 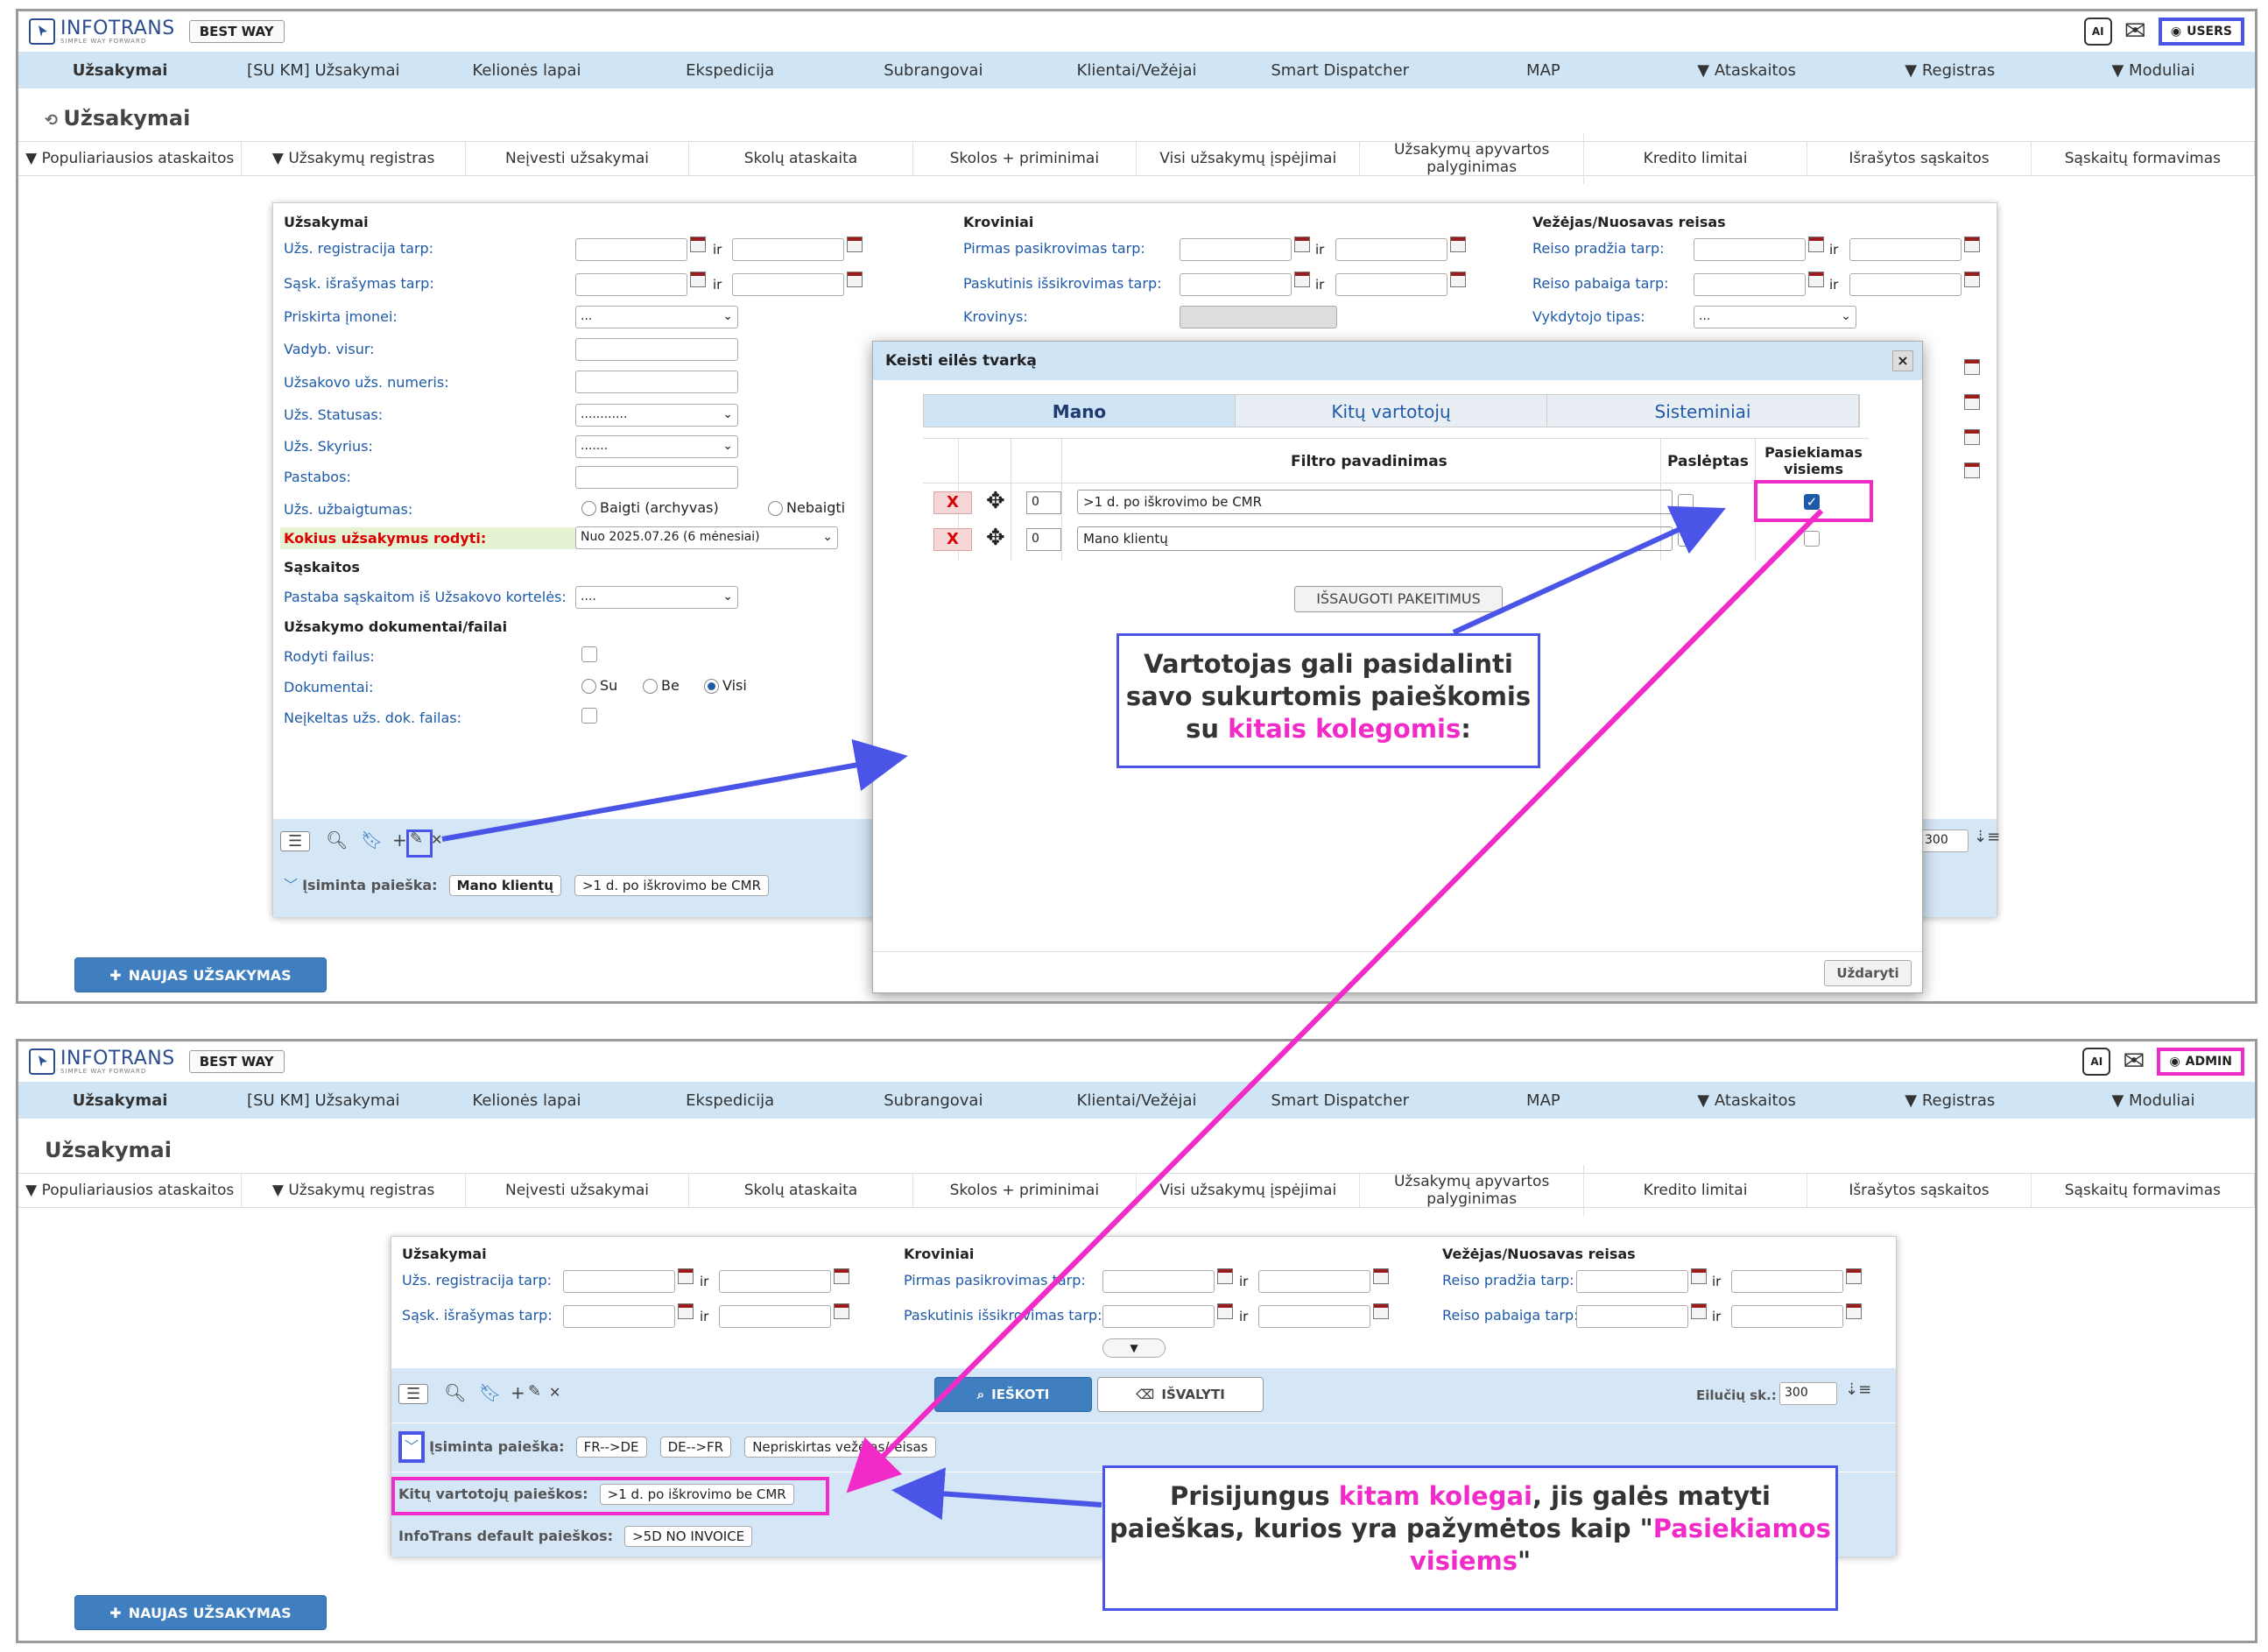 I want to click on arrow-callout-to-row, so click(x=997, y=1494).